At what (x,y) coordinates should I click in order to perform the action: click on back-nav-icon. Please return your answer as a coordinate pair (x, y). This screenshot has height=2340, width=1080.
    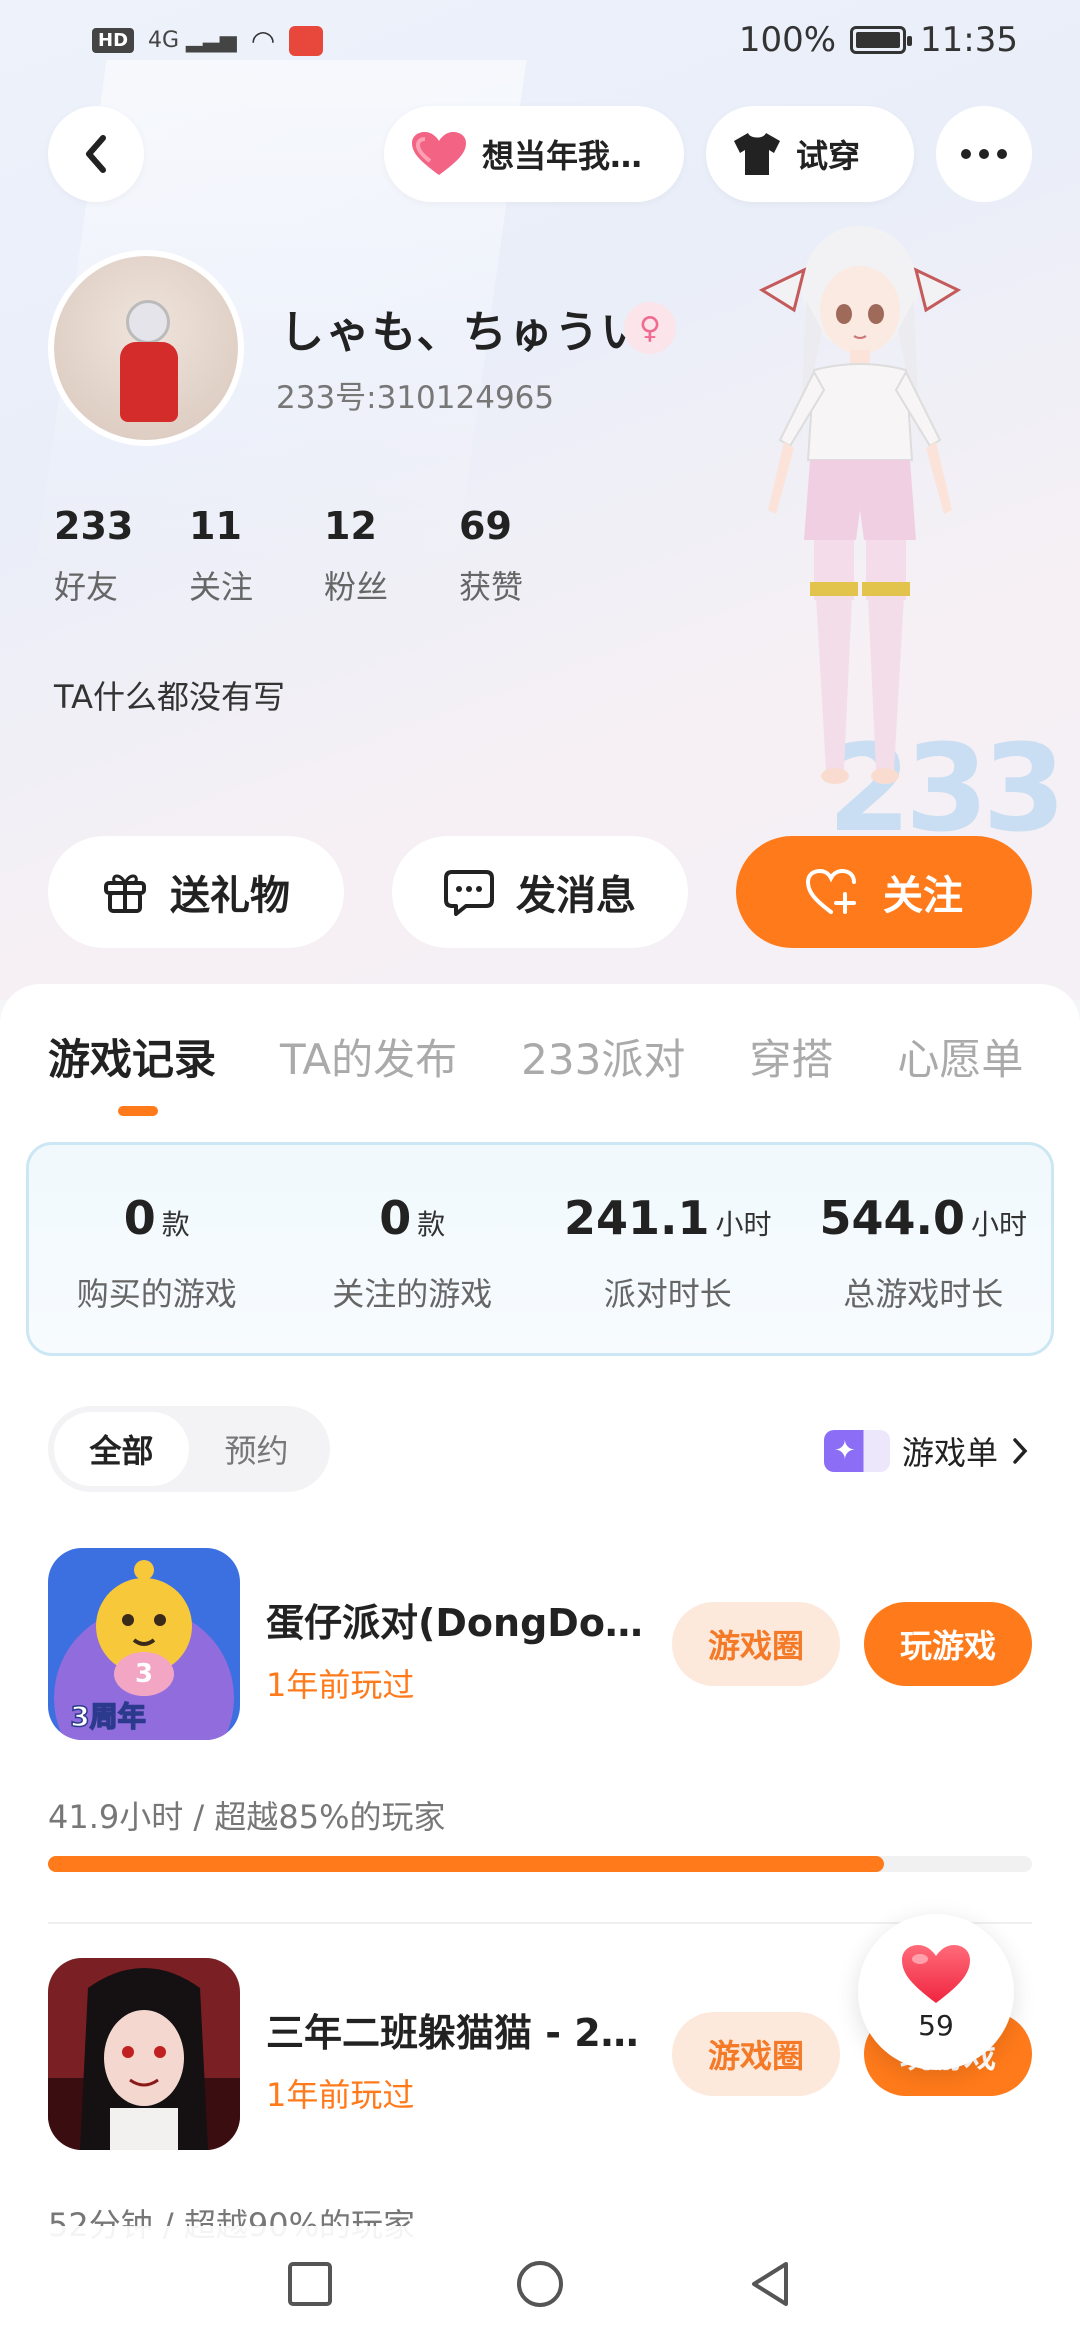
    Looking at the image, I should click on (770, 2284).